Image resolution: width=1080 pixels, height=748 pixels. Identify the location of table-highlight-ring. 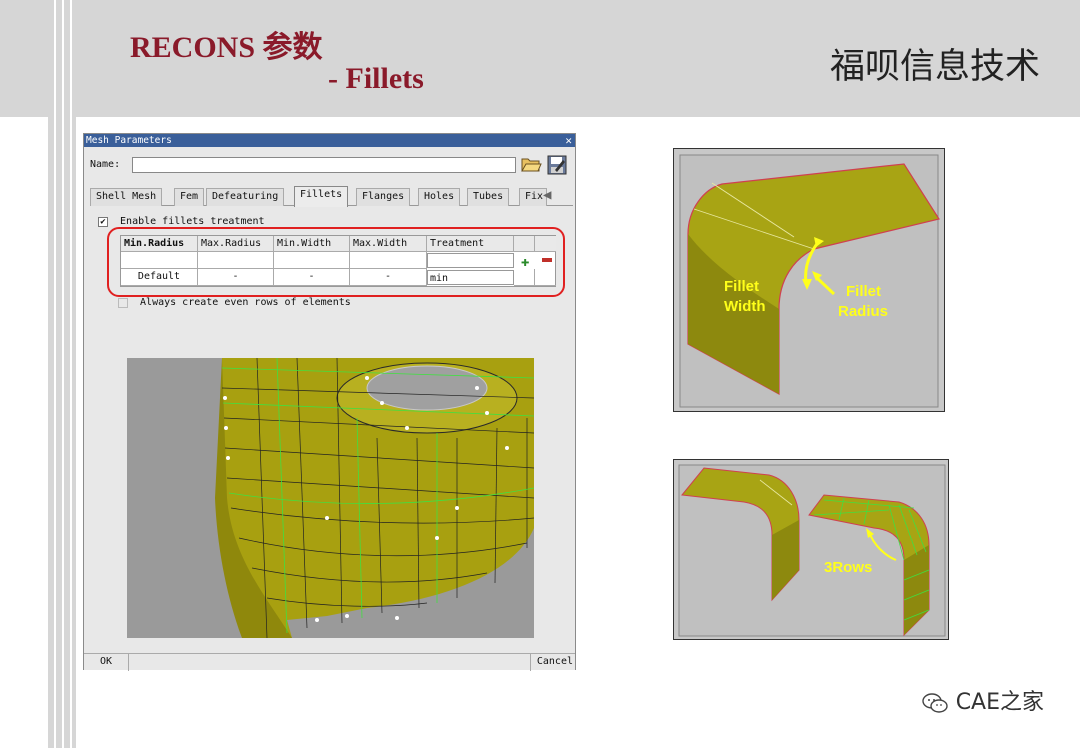
(336, 262).